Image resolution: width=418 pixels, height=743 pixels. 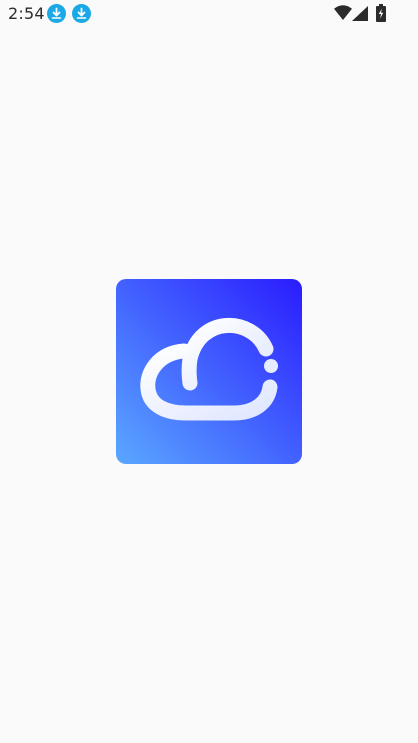 What do you see at coordinates (360, 15) in the screenshot?
I see `cellular-signal-icon` at bounding box center [360, 15].